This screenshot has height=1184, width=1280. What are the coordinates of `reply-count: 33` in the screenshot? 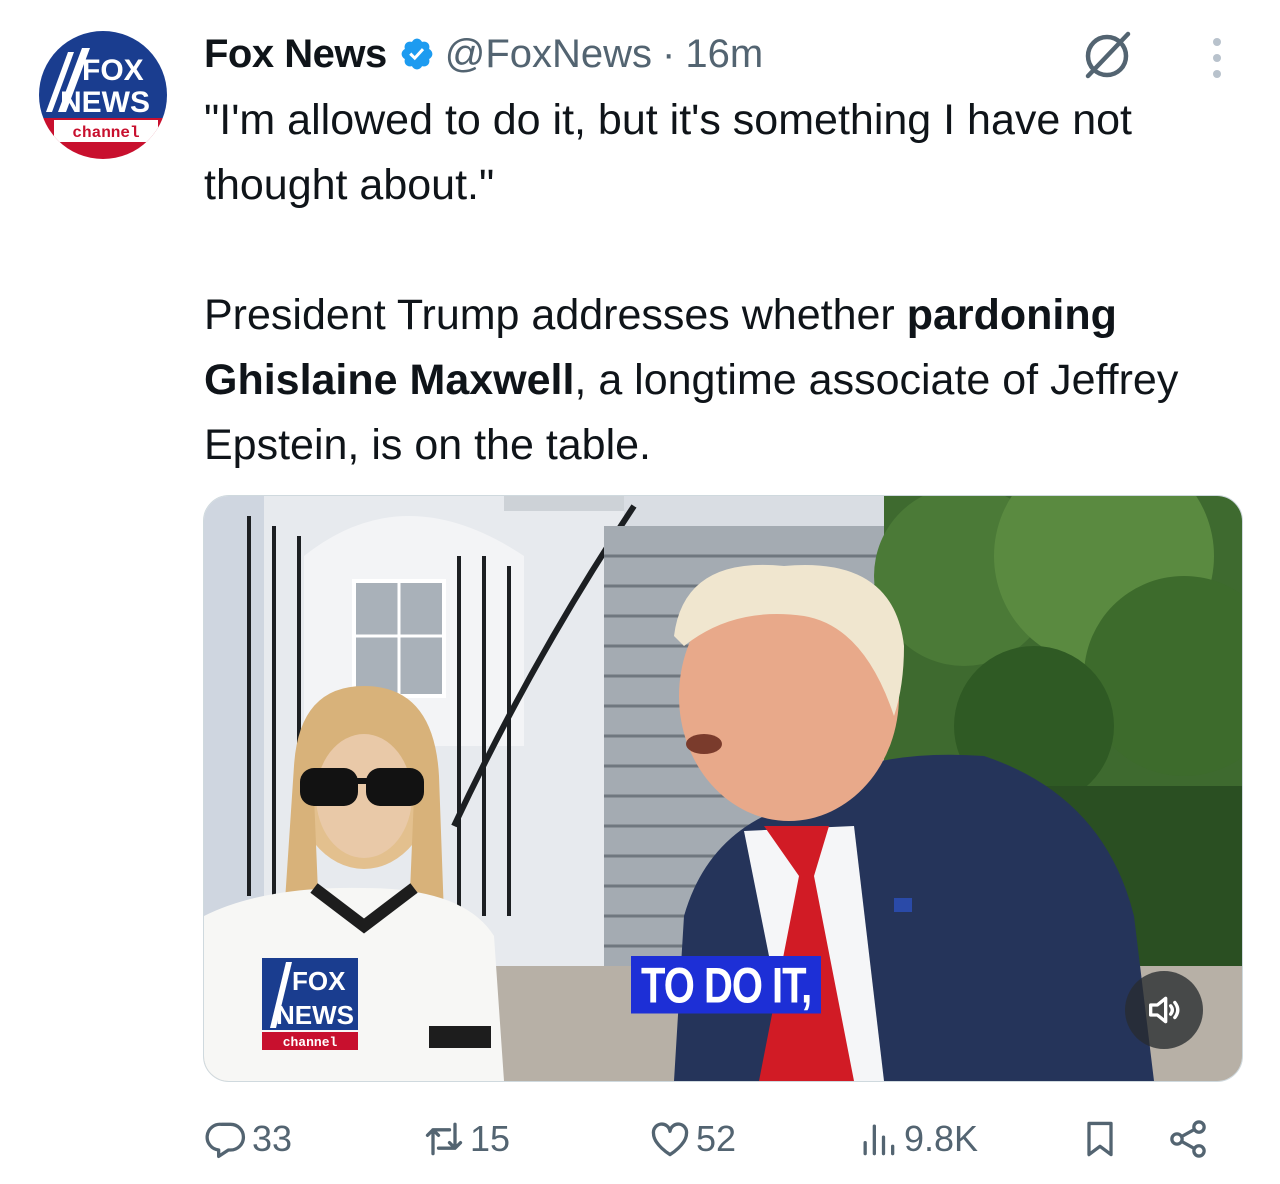 It's located at (272, 1138).